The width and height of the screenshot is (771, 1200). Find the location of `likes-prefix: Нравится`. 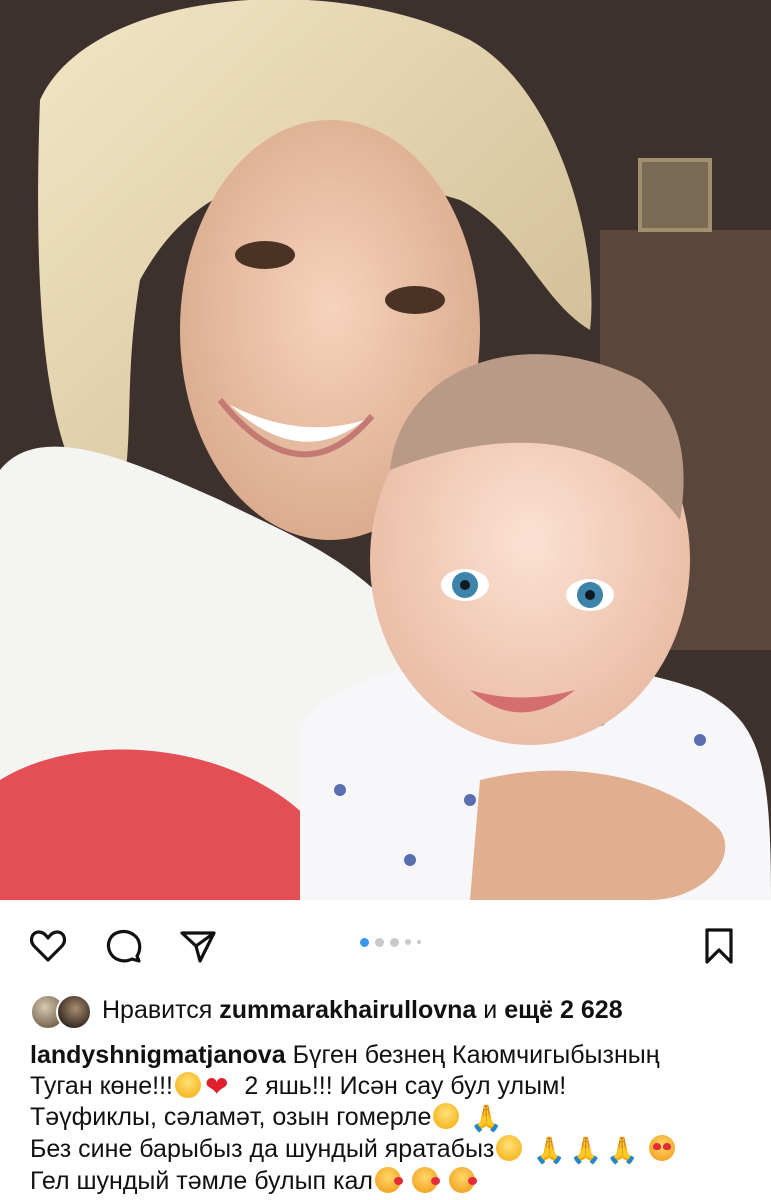

likes-prefix: Нравится is located at coordinates (157, 1009).